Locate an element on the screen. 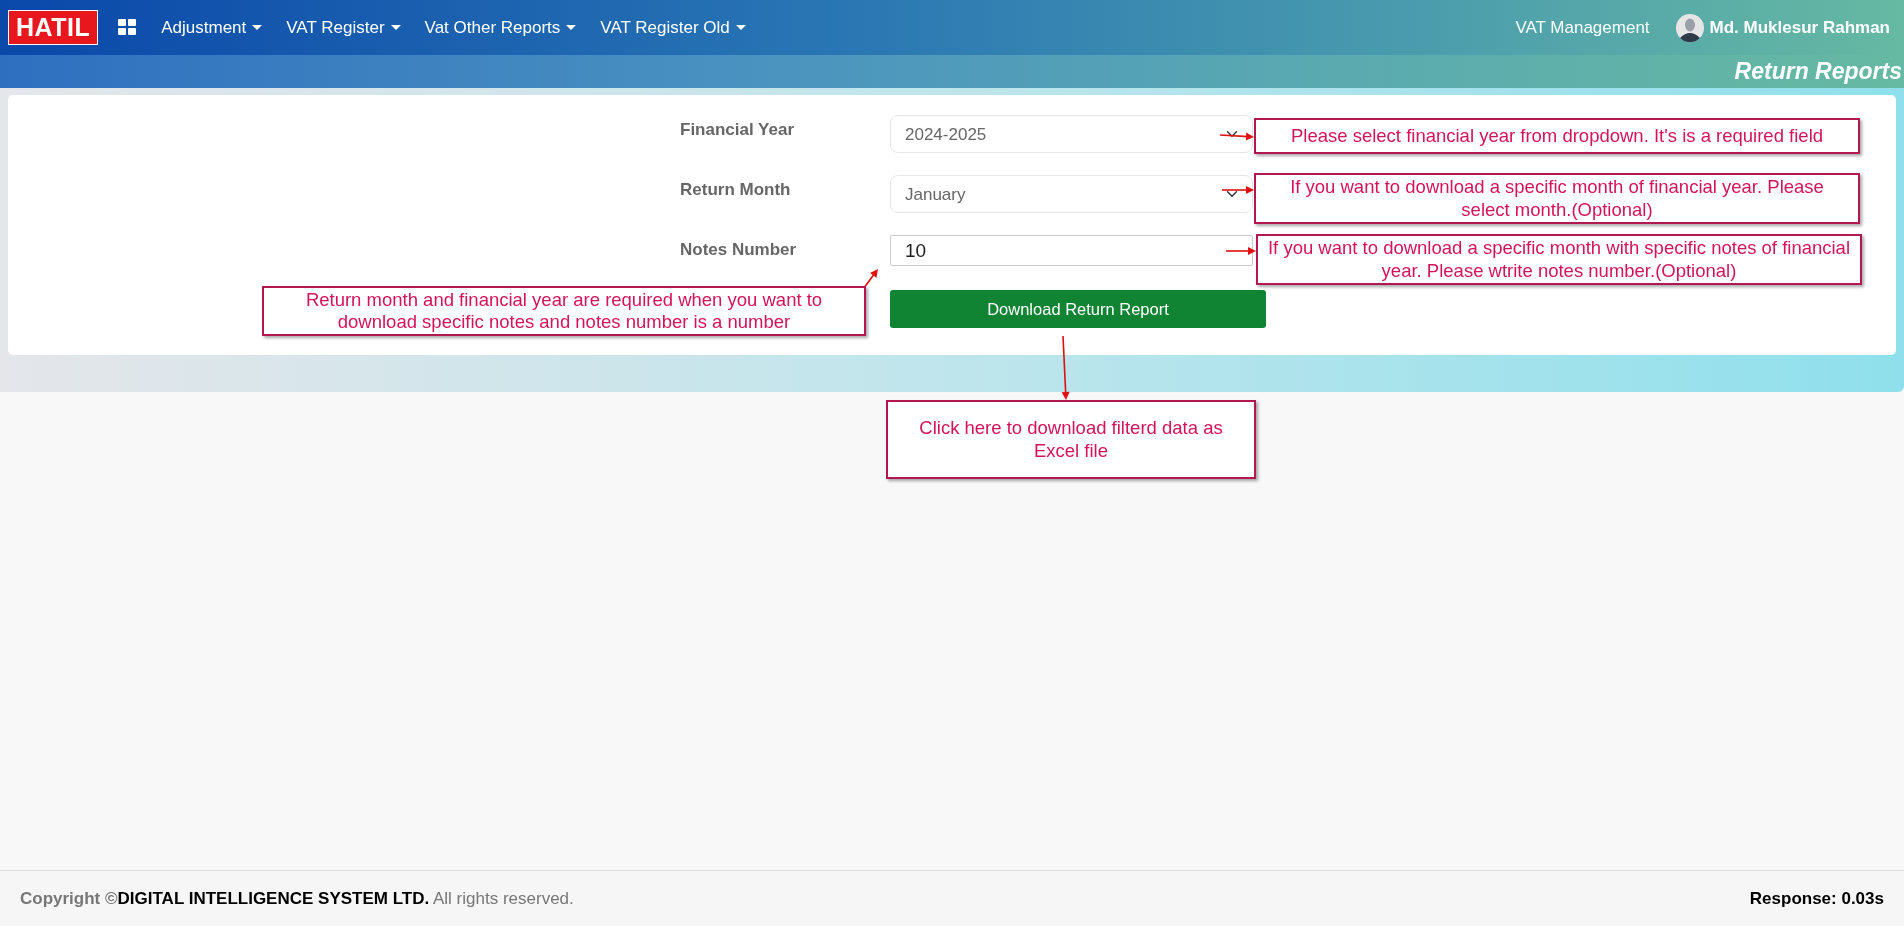 Image resolution: width=1904 pixels, height=926 pixels. number-field: 10 is located at coordinates (1071, 250).